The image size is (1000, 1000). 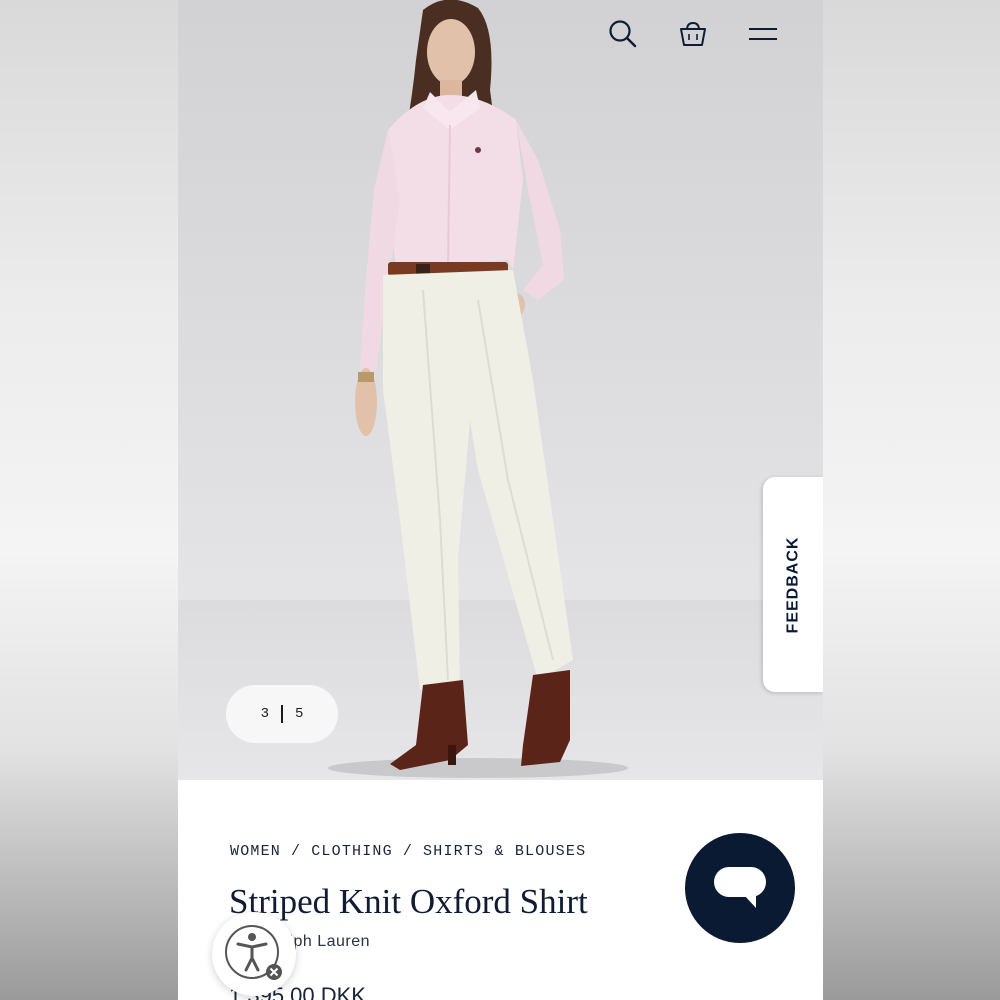 I want to click on bag-button, so click(x=693, y=34).